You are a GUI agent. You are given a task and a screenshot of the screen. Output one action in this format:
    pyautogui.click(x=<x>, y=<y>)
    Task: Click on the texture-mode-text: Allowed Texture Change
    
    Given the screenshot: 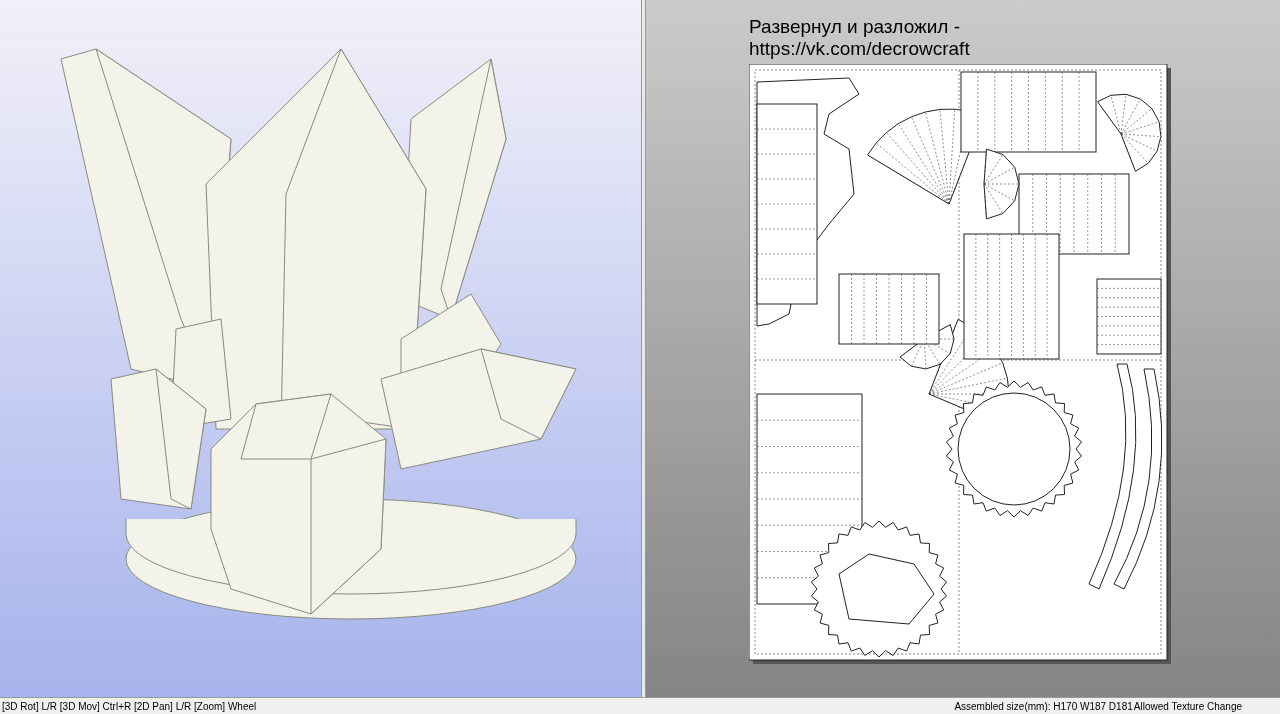 What is the action you would take?
    pyautogui.click(x=1187, y=706)
    